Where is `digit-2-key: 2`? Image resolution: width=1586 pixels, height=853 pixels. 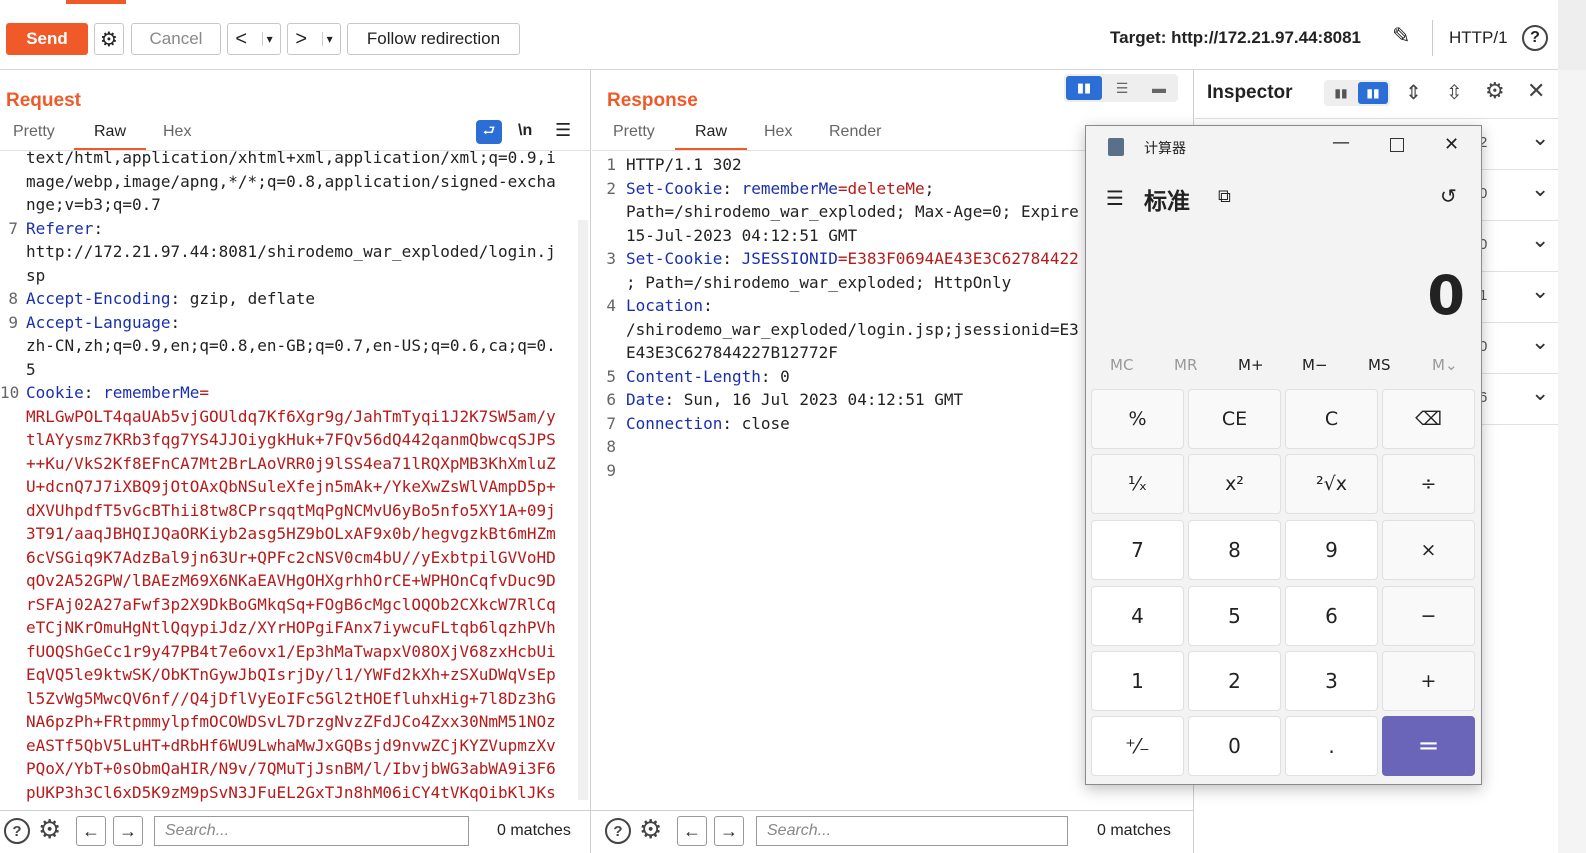
digit-2-key: 2 is located at coordinates (1234, 681).